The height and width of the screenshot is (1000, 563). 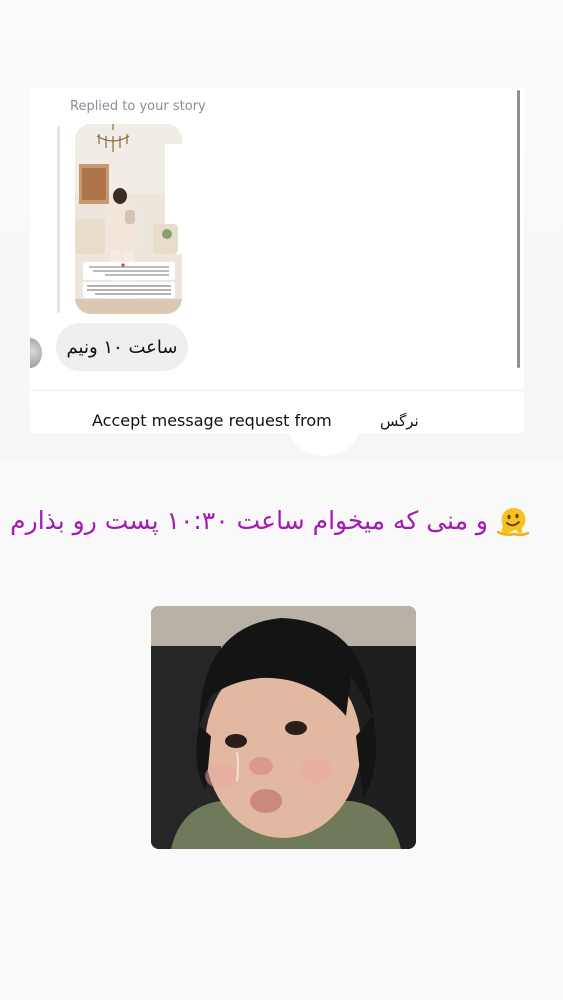 What do you see at coordinates (513, 522) in the screenshot?
I see `melting-face-icon` at bounding box center [513, 522].